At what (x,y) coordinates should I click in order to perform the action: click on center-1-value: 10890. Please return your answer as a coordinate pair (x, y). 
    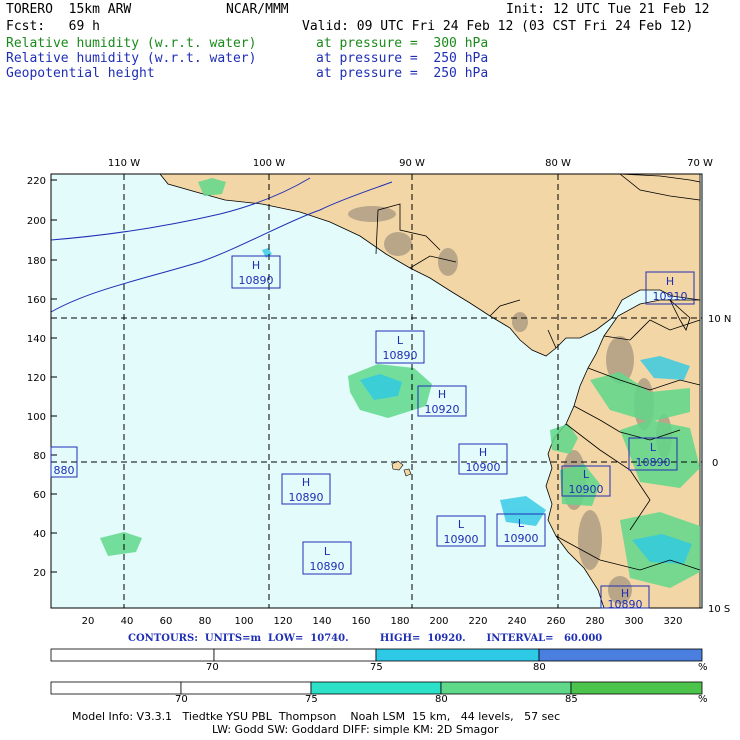
    Looking at the image, I should click on (256, 280).